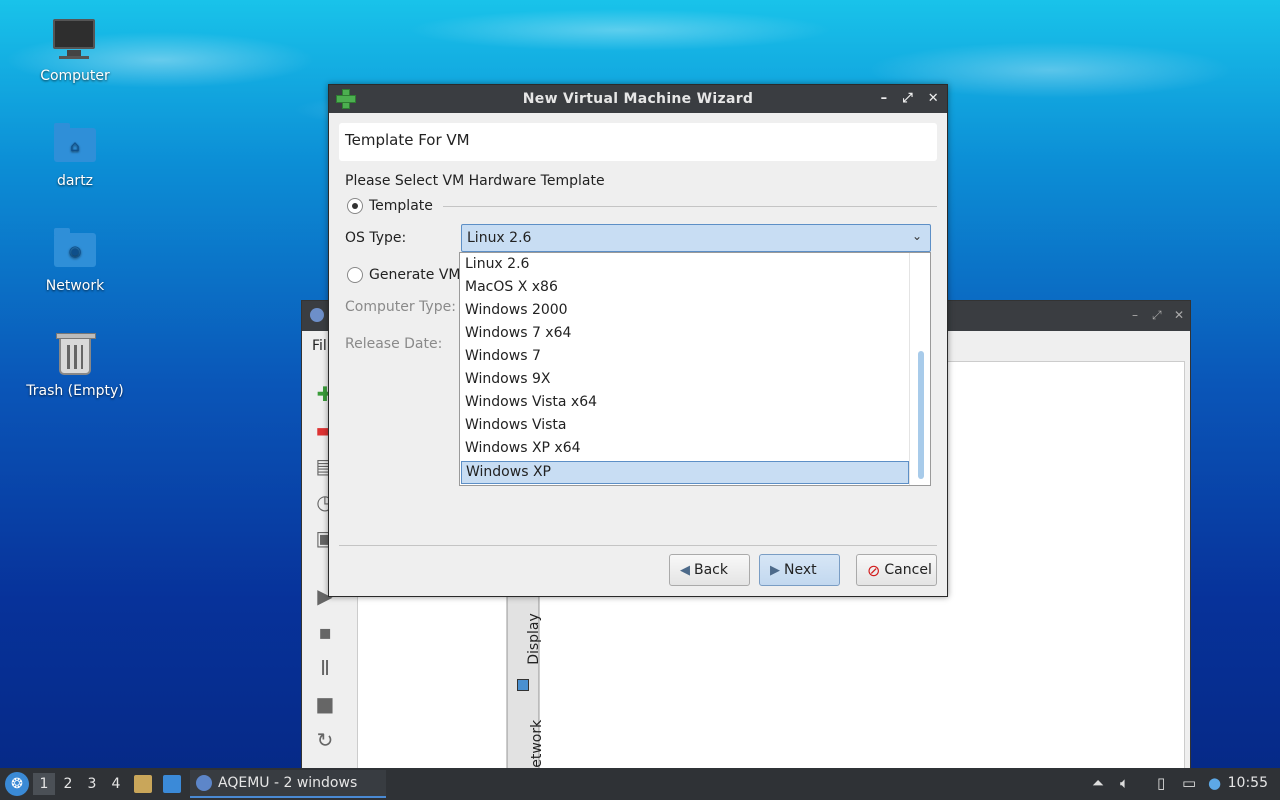 This screenshot has height=800, width=1280. I want to click on workspace-4: 4, so click(116, 784).